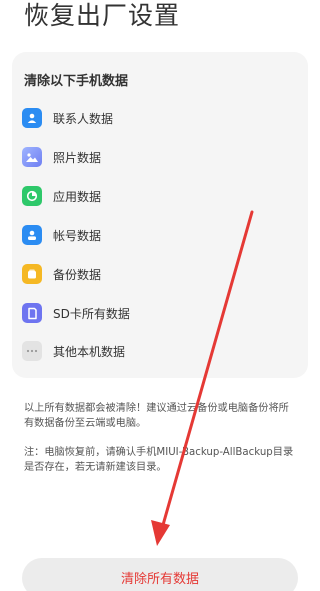 The width and height of the screenshot is (320, 591). What do you see at coordinates (32, 313) in the screenshot?
I see `sd-card-icon` at bounding box center [32, 313].